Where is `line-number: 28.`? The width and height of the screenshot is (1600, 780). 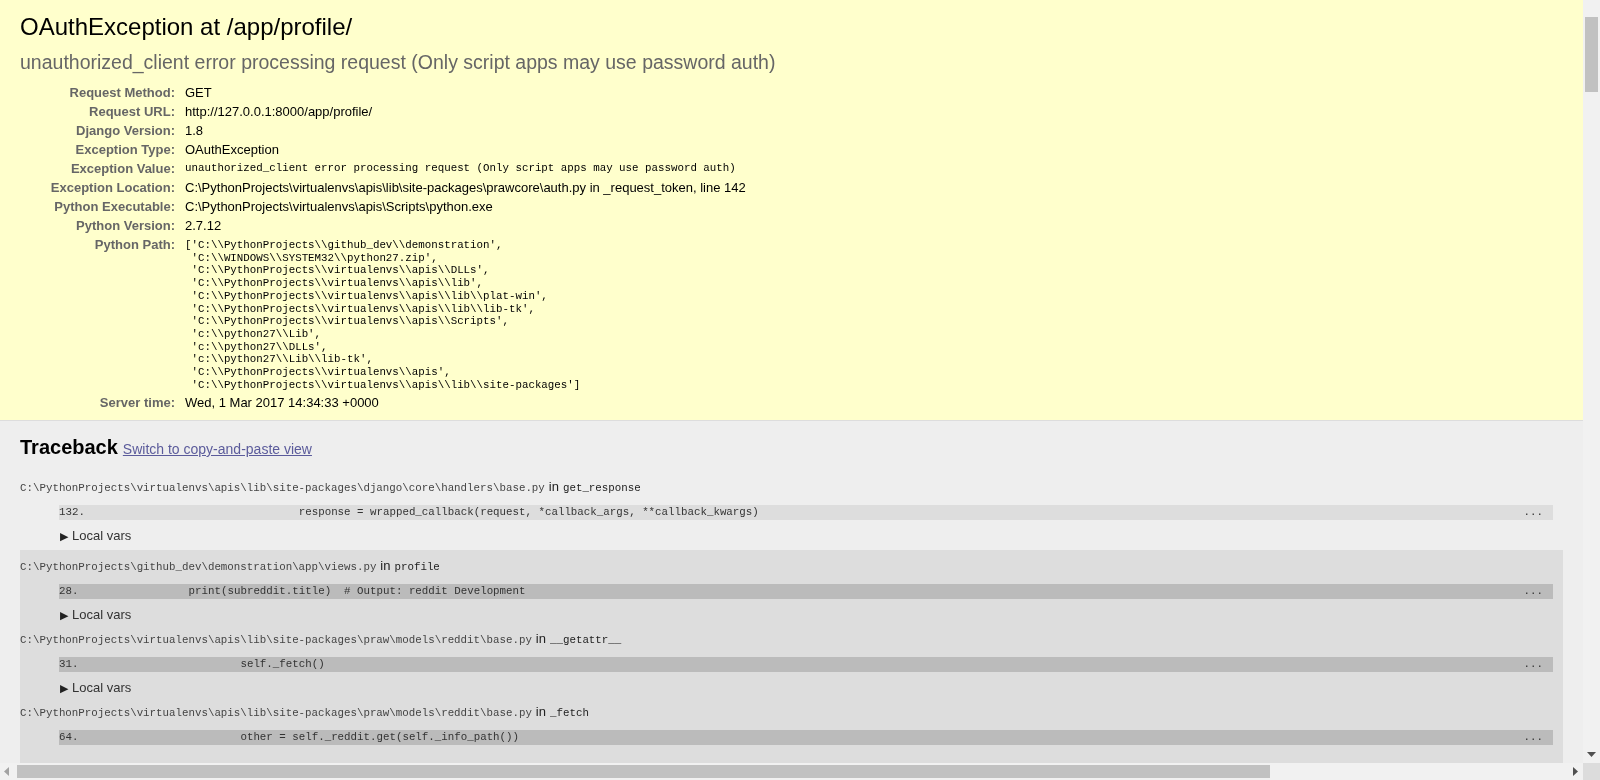 line-number: 28. is located at coordinates (69, 591).